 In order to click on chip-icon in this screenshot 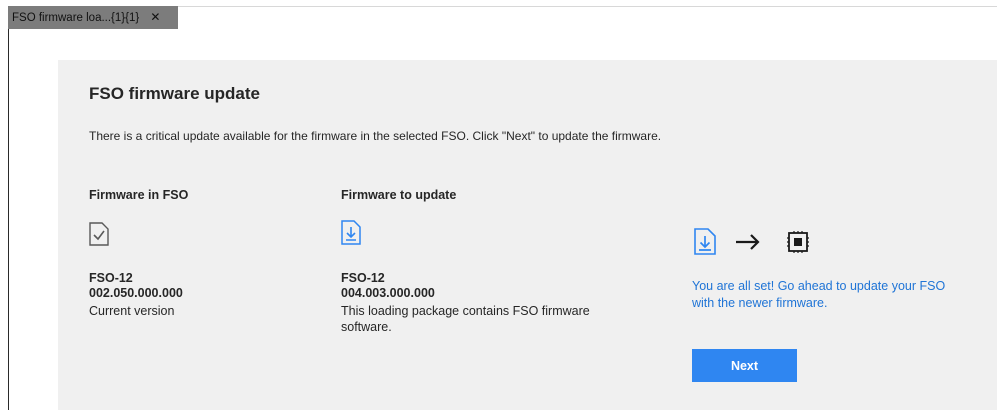, I will do `click(798, 244)`.